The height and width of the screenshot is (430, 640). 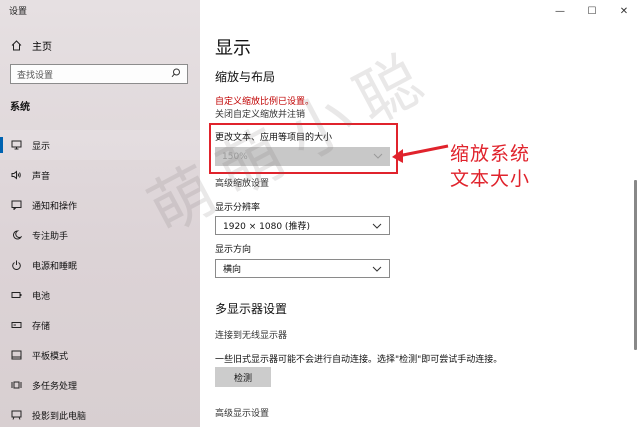 What do you see at coordinates (490, 179) in the screenshot?
I see `annotation-line-2: 文本大小` at bounding box center [490, 179].